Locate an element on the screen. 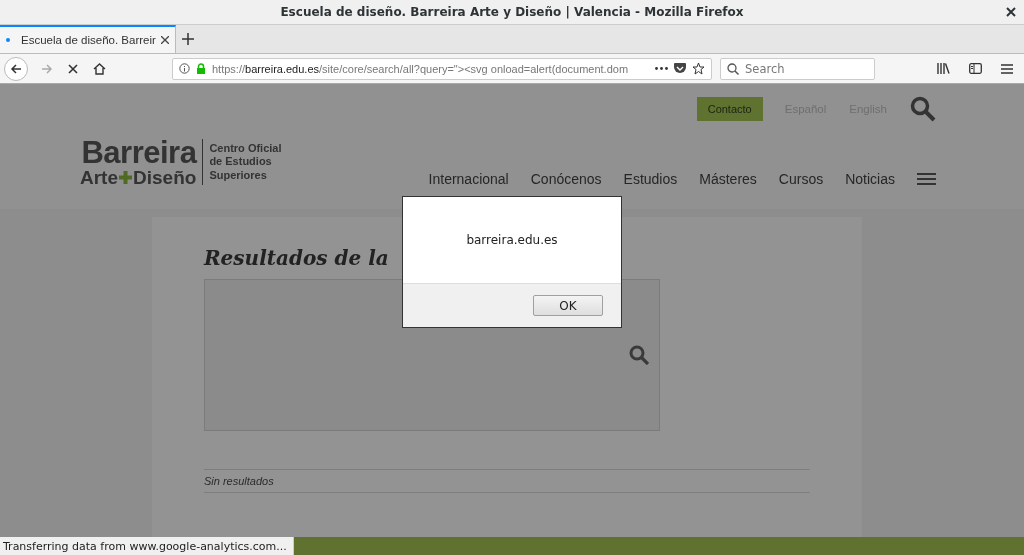 This screenshot has height=555, width=1024. no-results-text: Sin resultados is located at coordinates (239, 481).